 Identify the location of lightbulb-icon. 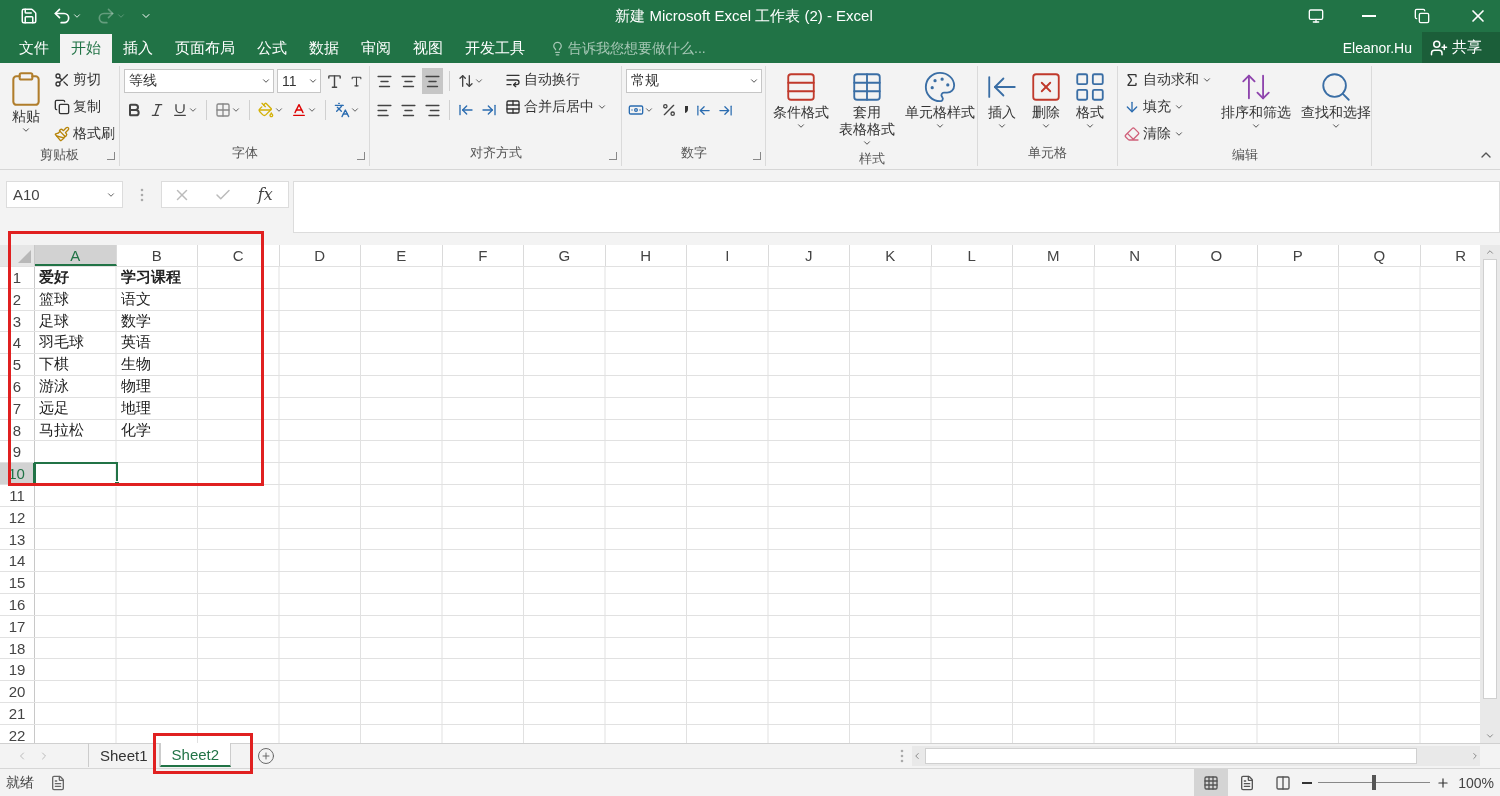
(557, 48).